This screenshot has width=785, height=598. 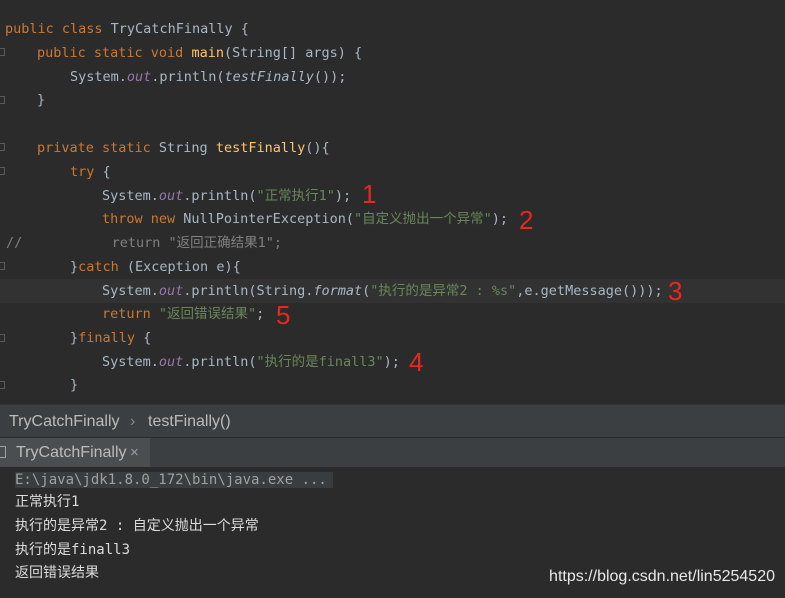 What do you see at coordinates (411, 100) in the screenshot?
I see `code-line-4: }` at bounding box center [411, 100].